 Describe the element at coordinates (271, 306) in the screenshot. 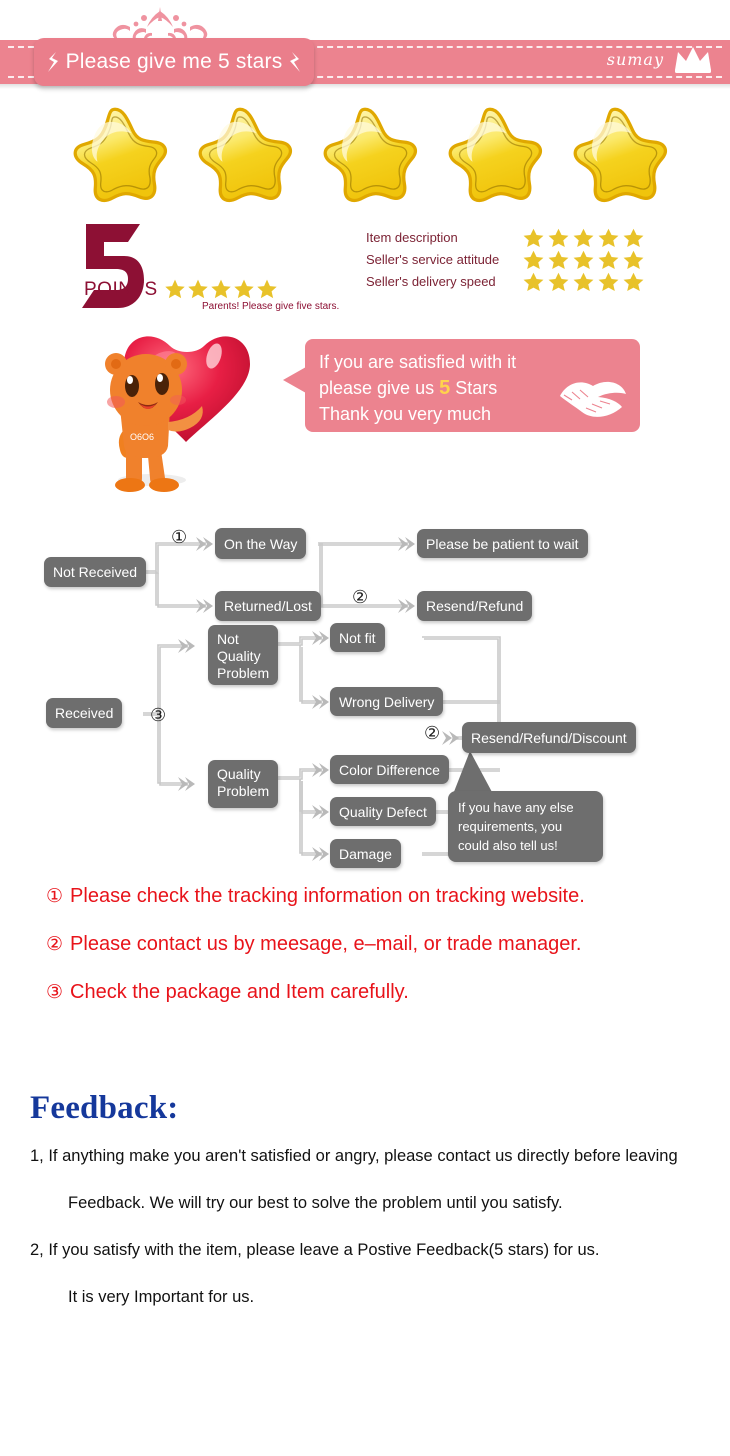

I see `points-note-text: Parents! Please give five stars.` at that location.